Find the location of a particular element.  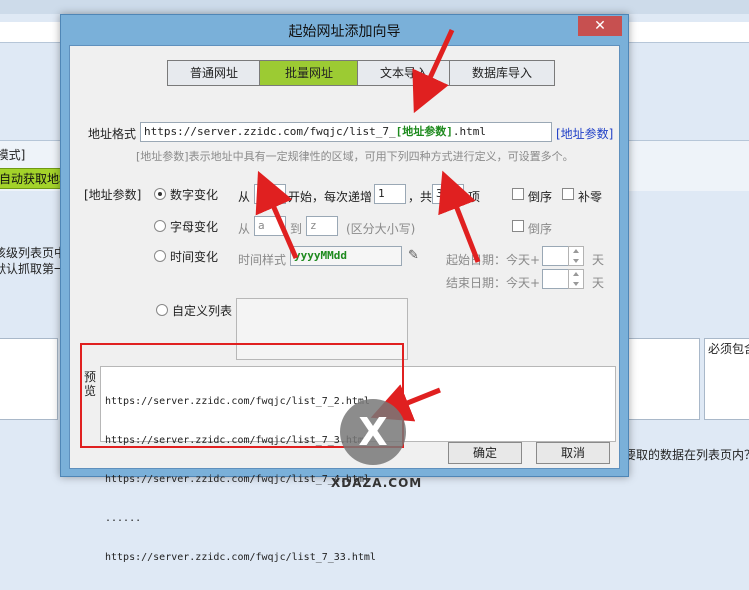

close-overlay-icon: X is located at coordinates (373, 432).